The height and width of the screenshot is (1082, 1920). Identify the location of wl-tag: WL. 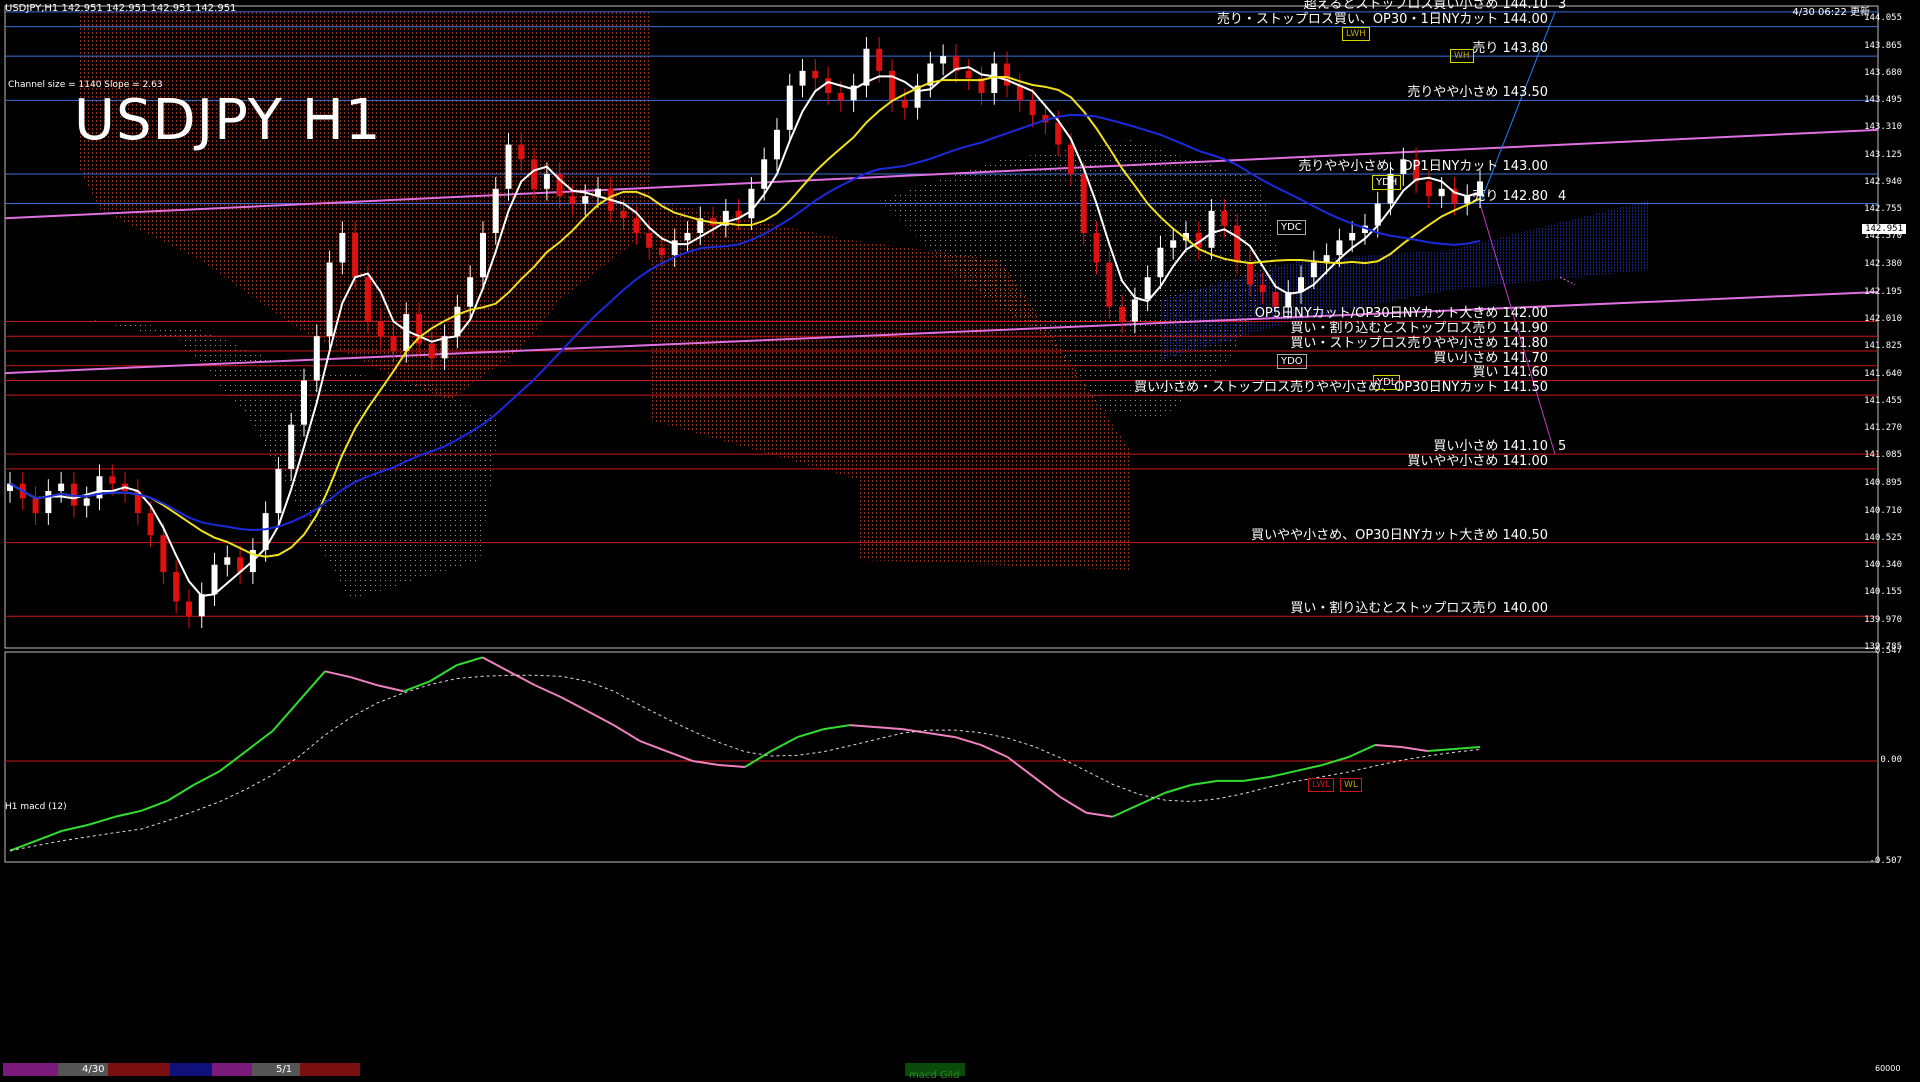
(1351, 785).